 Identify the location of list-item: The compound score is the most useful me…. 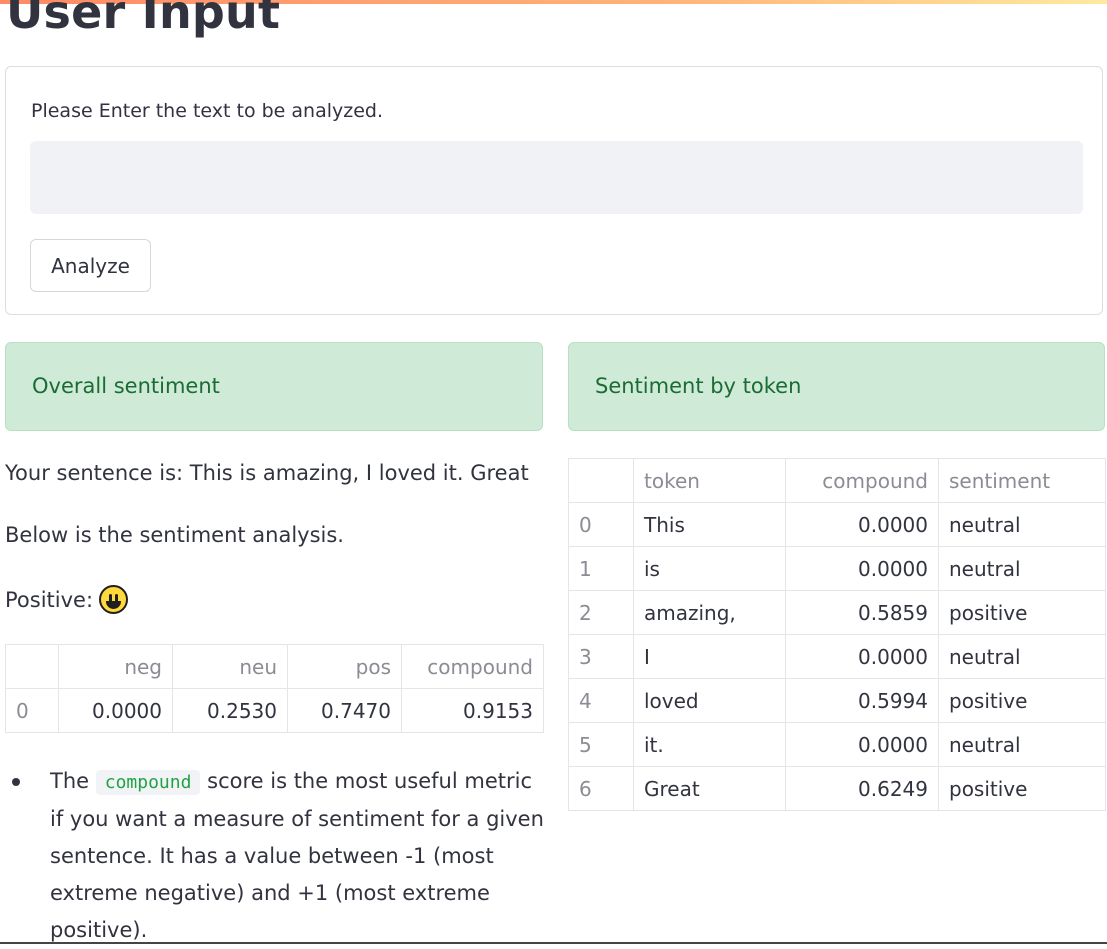
(275, 856).